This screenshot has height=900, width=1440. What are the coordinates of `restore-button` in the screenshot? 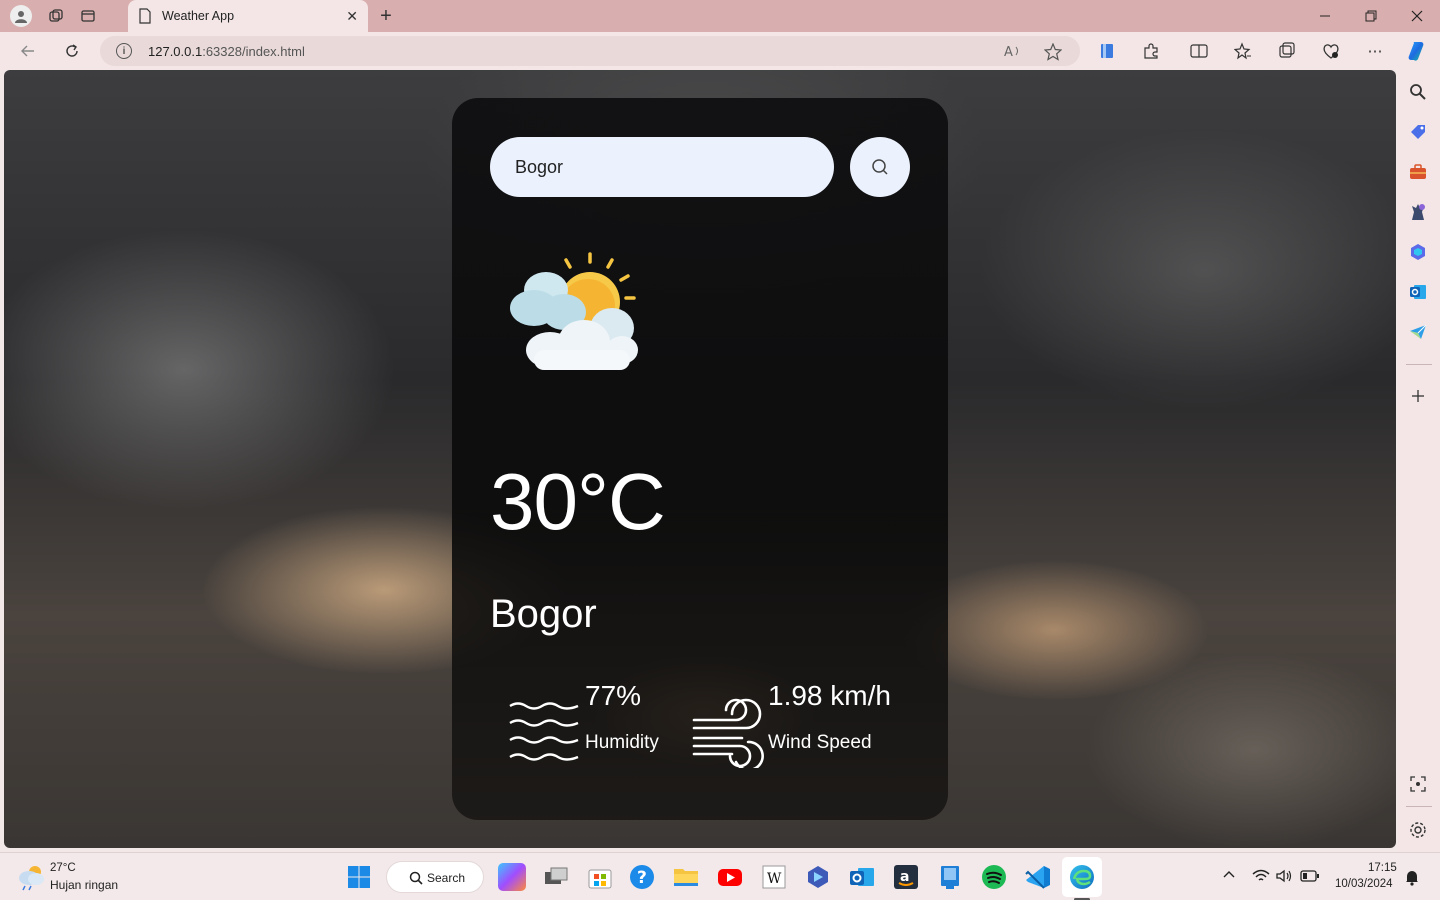 It's located at (1371, 16).